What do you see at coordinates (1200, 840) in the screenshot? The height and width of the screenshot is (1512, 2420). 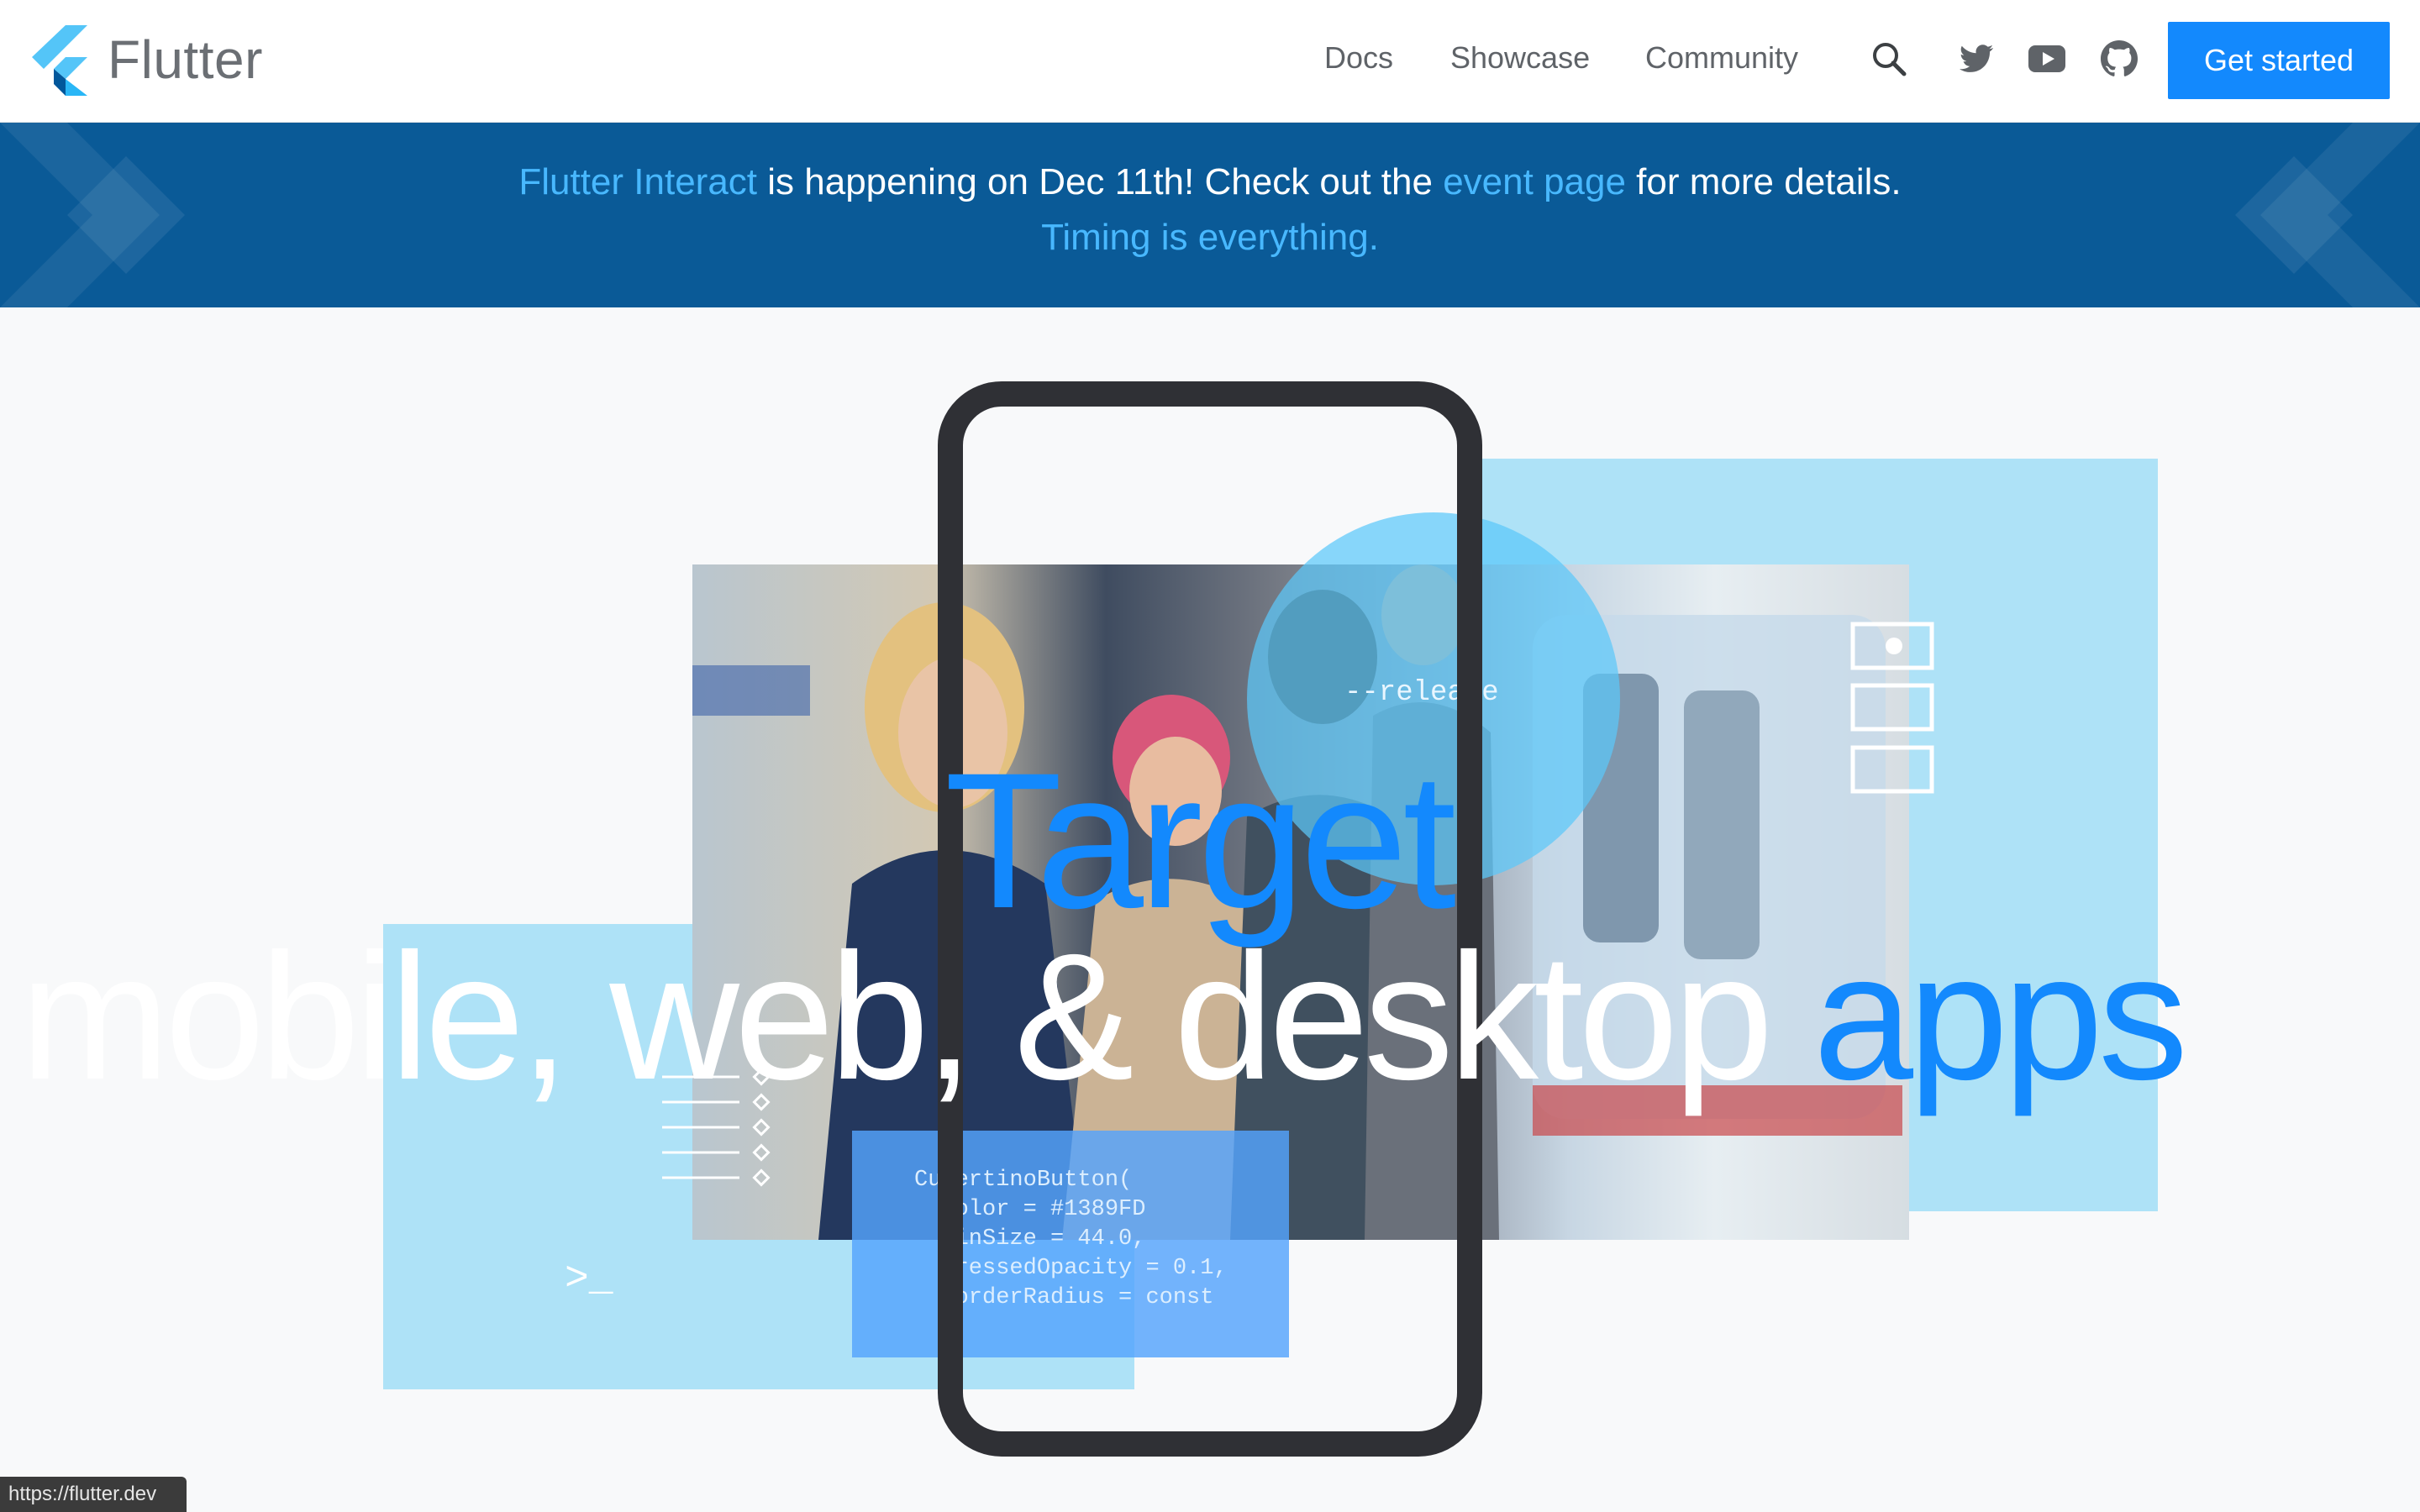 I see `hero-headline-target: Target` at bounding box center [1200, 840].